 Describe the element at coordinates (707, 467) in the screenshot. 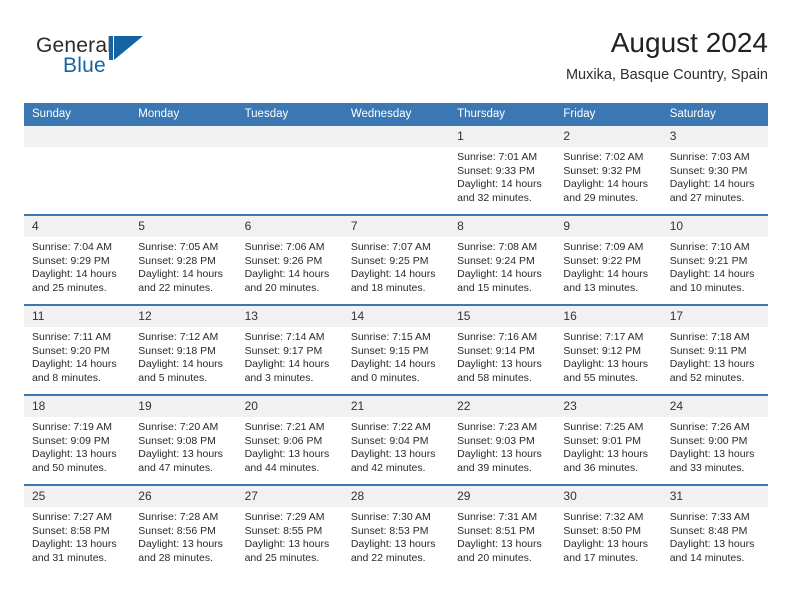

I see `daylight-text-line2: and 33 minutes.` at that location.